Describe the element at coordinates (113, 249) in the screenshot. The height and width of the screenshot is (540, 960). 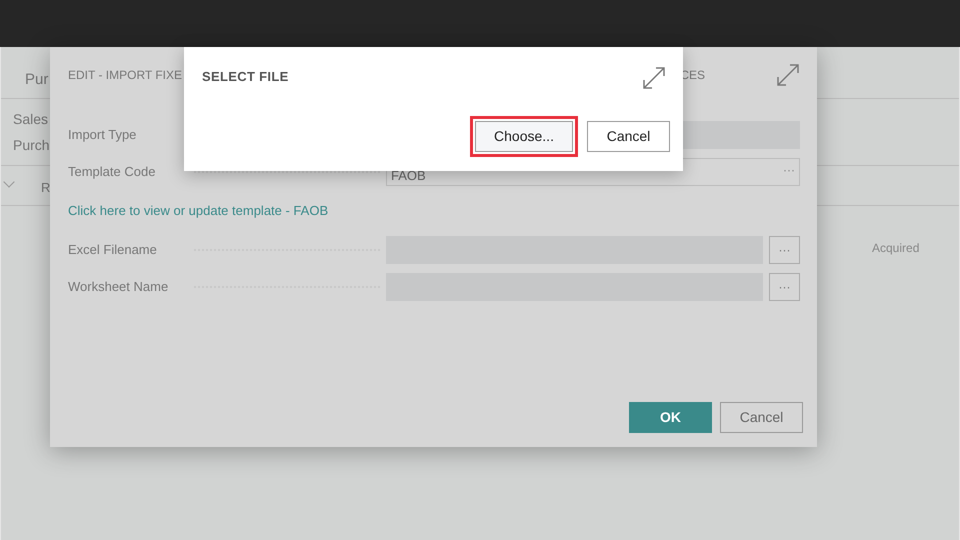
I see `field-label: Excel Filename` at that location.